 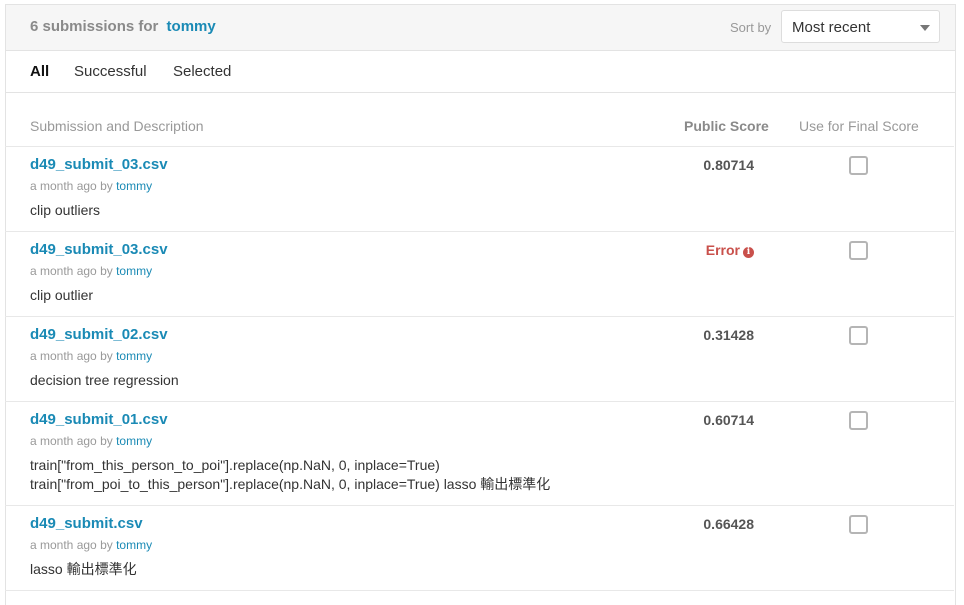 I want to click on submission-description: decision tree regression, so click(x=104, y=380).